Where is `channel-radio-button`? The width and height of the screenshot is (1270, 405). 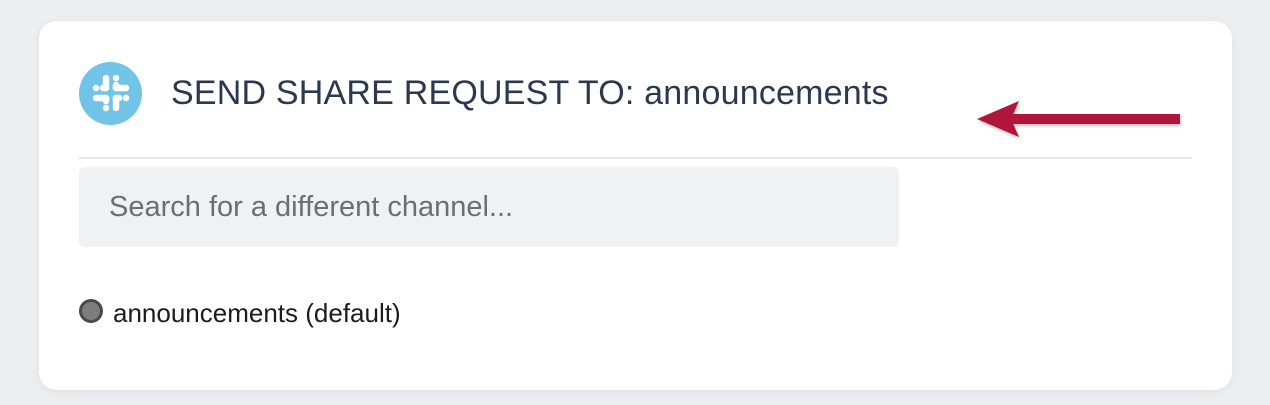
channel-radio-button is located at coordinates (91, 310).